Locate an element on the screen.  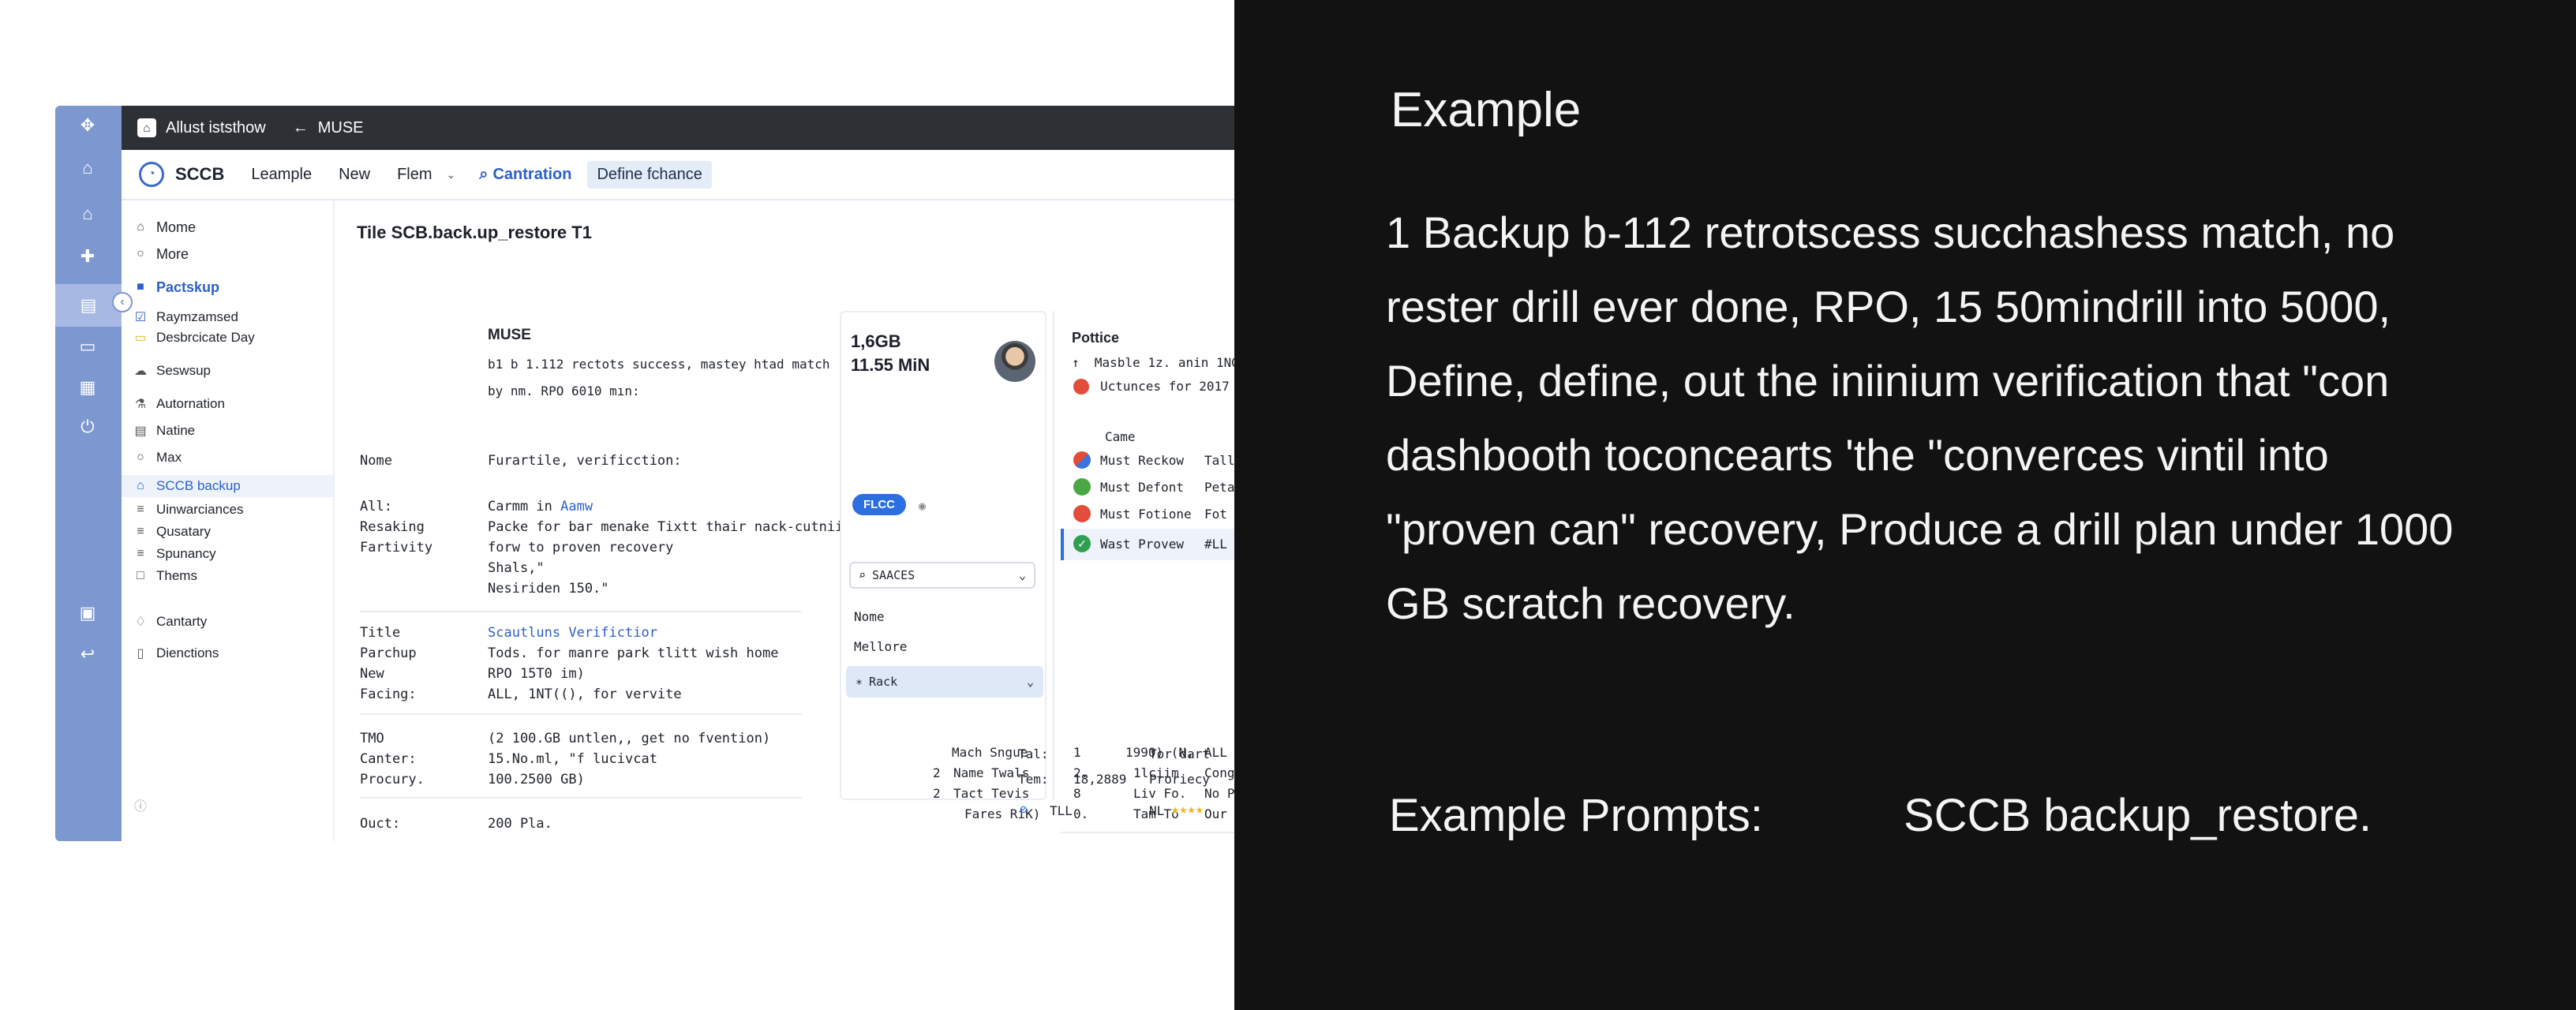
nav-item-flem: Flem is located at coordinates (414, 175).